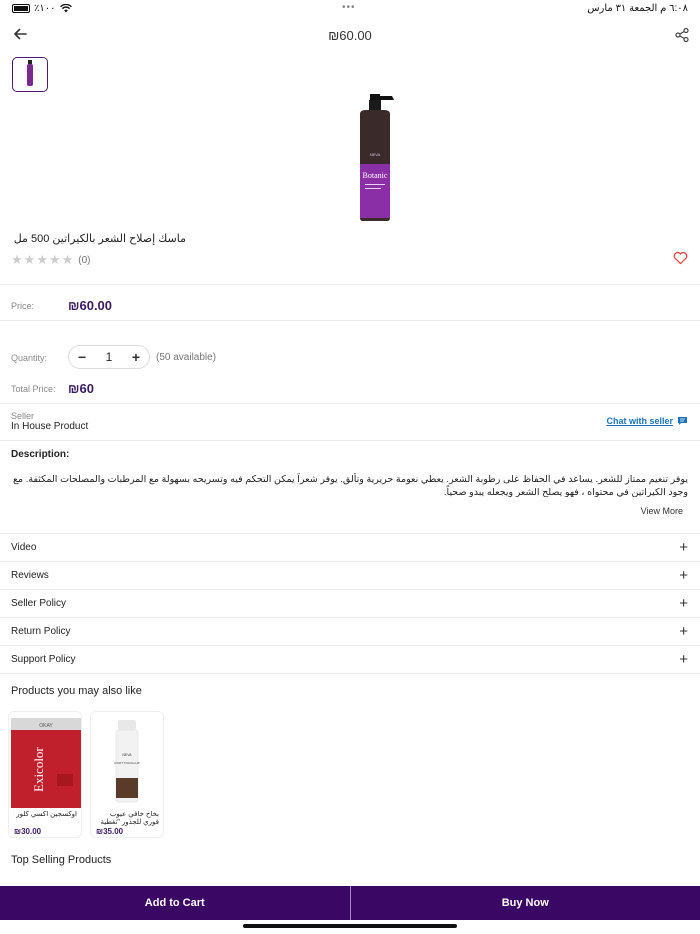 The height and width of the screenshot is (934, 700). I want to click on available-stock: (50 available), so click(186, 357).